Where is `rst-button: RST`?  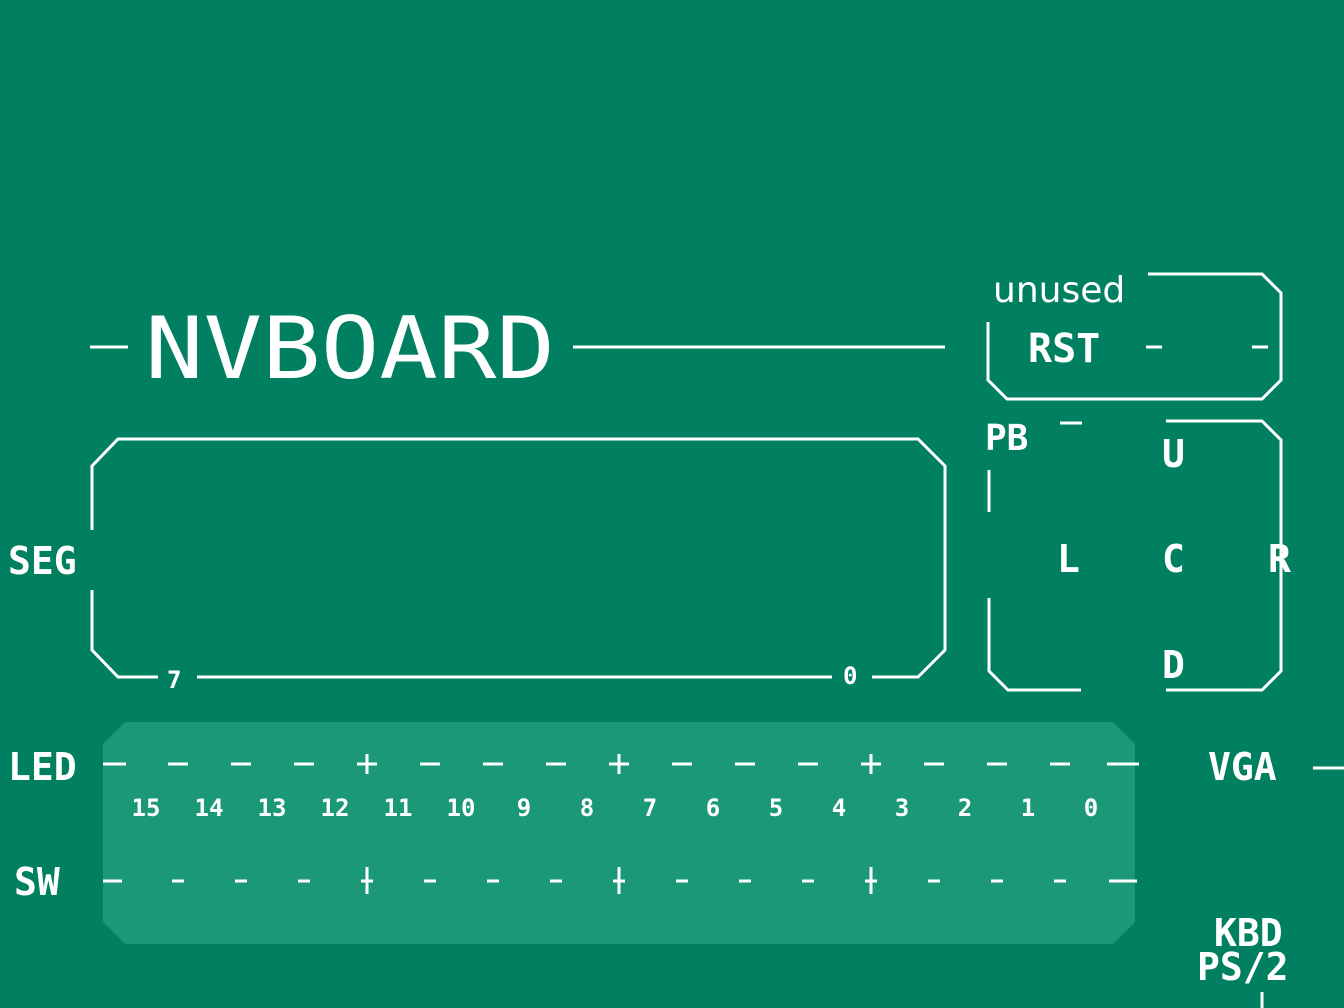
rst-button: RST is located at coordinates (1064, 349).